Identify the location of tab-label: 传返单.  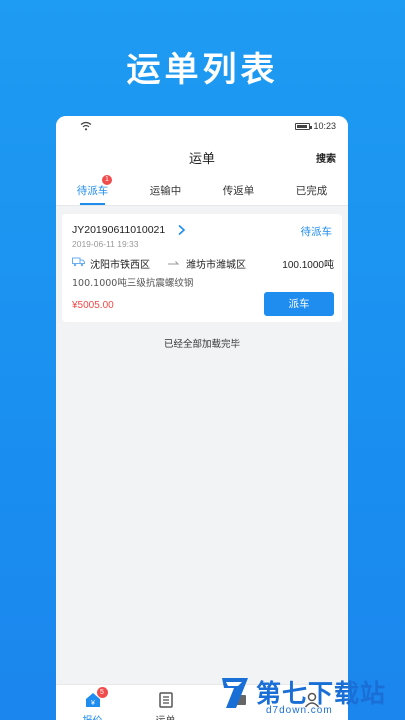
(238, 191).